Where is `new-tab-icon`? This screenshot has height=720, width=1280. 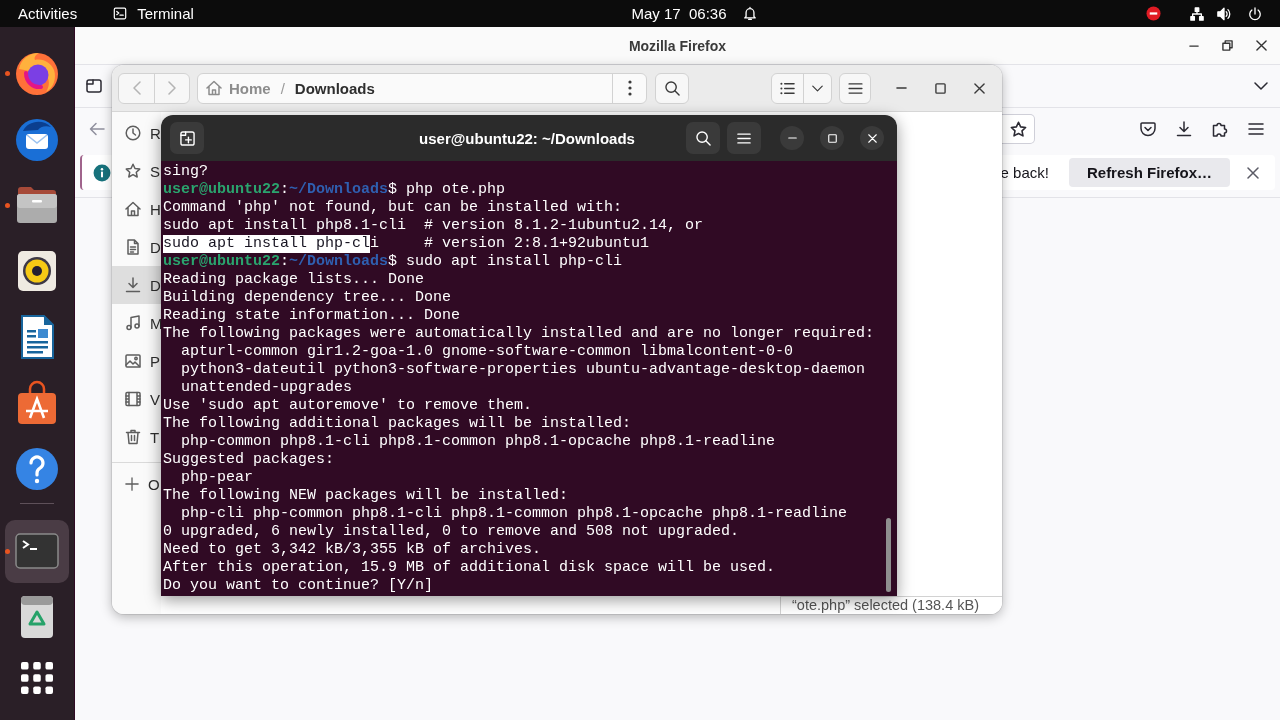
new-tab-icon is located at coordinates (187, 138).